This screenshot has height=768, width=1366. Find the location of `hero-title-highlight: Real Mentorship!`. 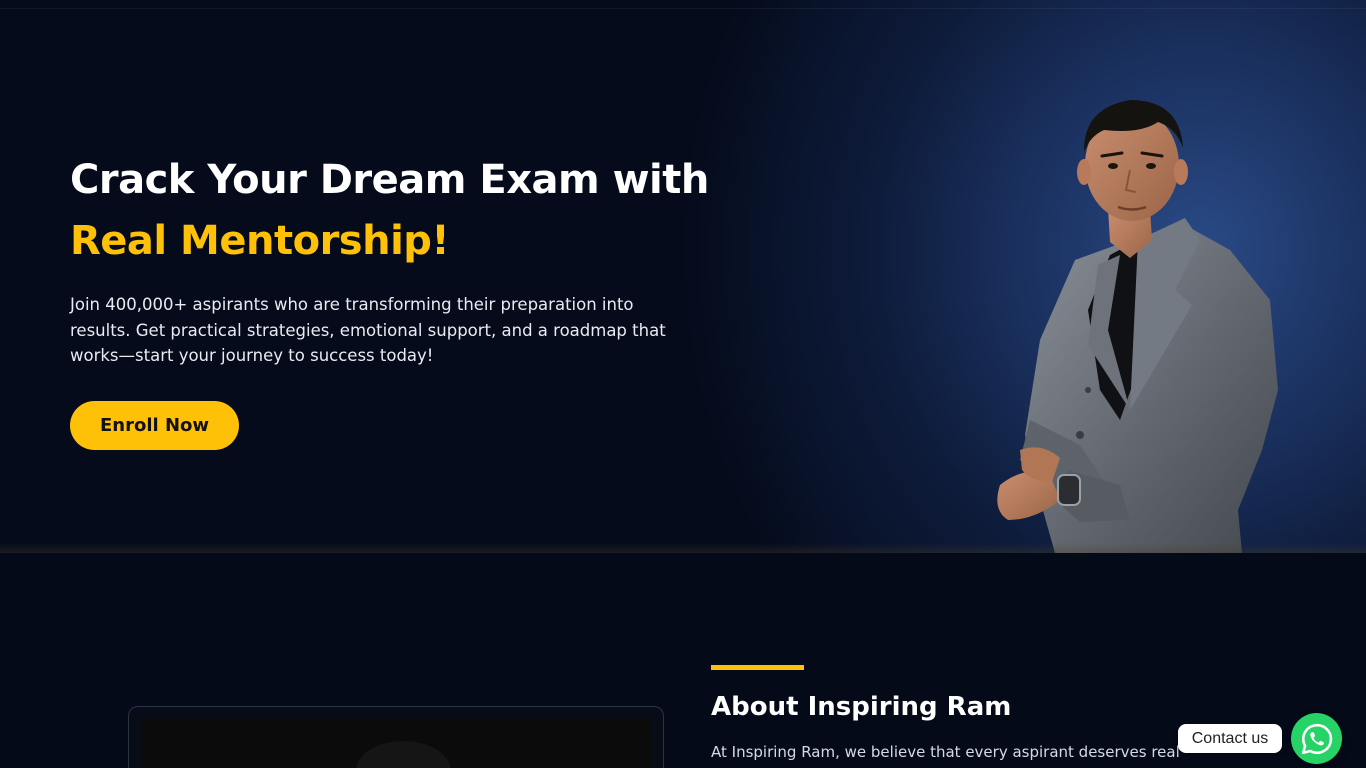

hero-title-highlight: Real Mentorship! is located at coordinates (260, 241).